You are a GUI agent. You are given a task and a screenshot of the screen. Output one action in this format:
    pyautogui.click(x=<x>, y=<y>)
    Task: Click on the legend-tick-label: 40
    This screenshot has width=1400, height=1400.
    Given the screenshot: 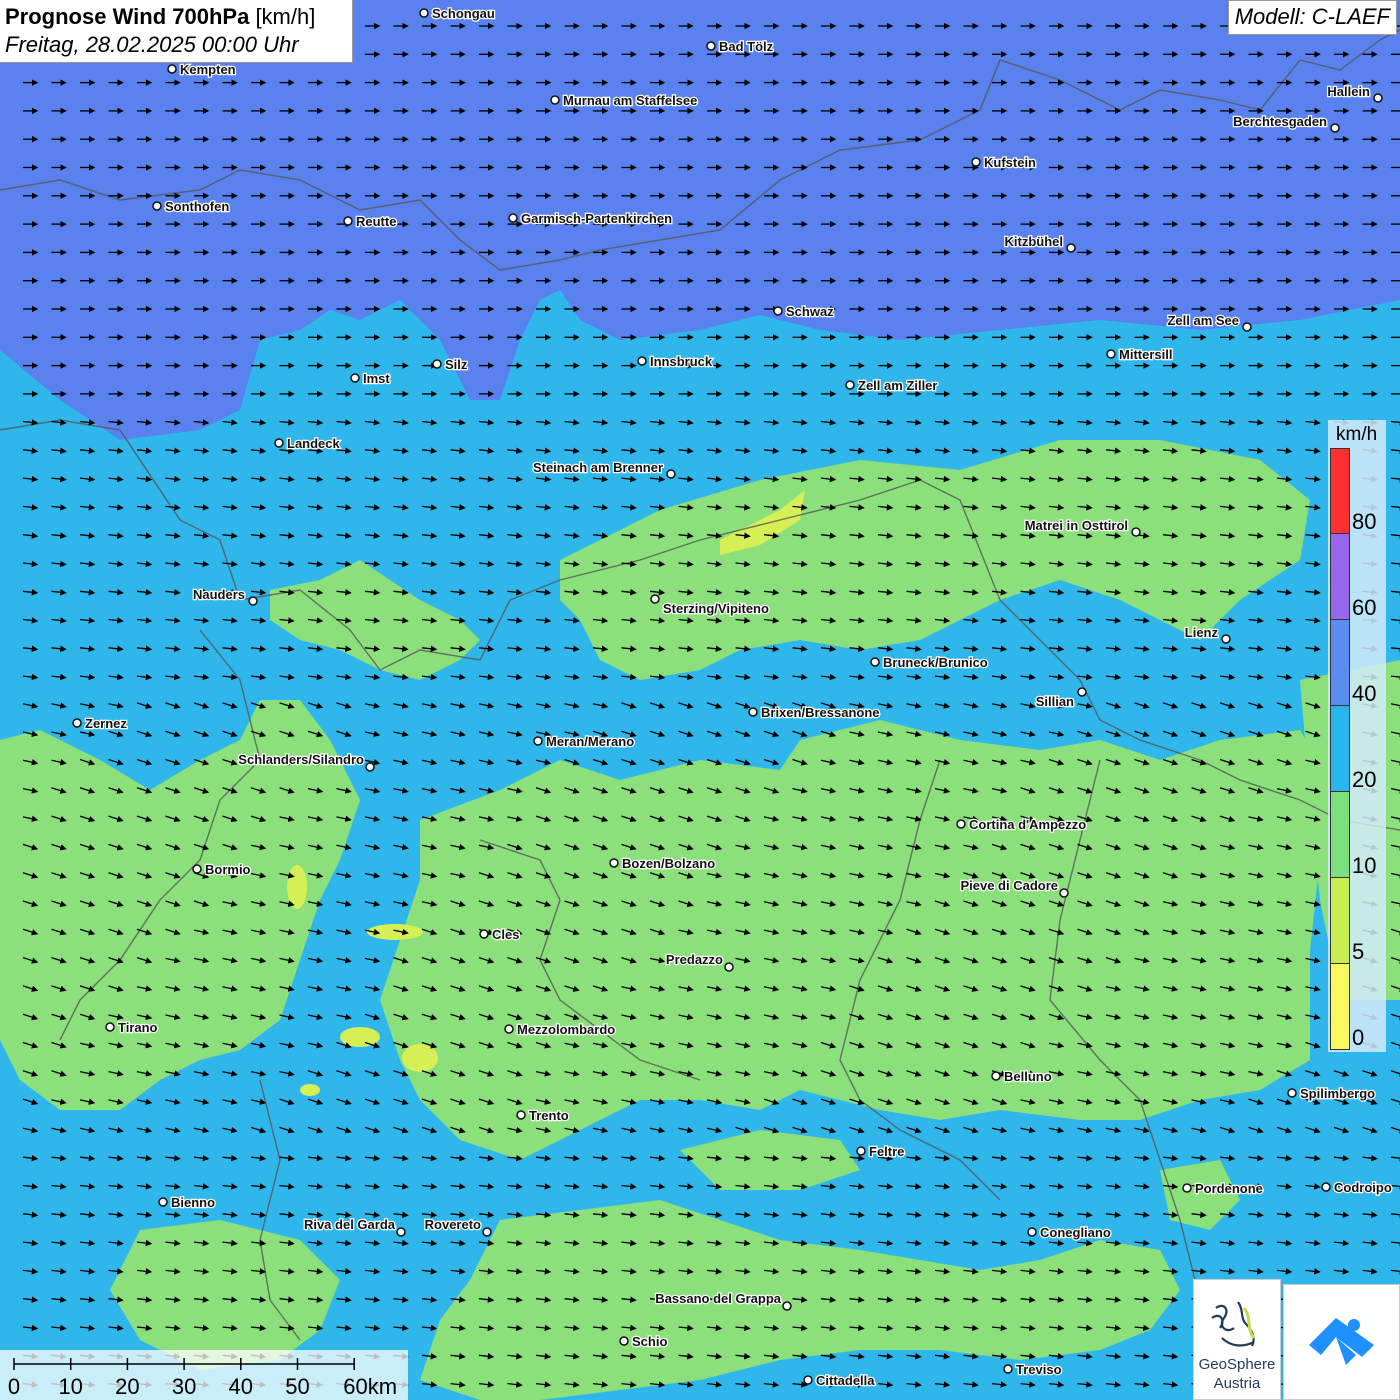 What is the action you would take?
    pyautogui.click(x=1364, y=693)
    